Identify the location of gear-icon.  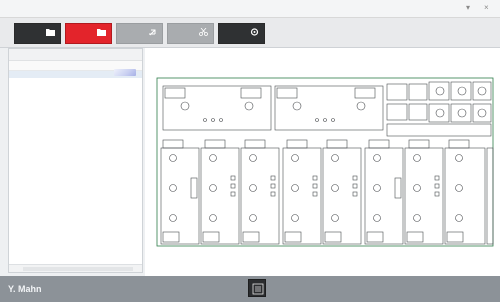
(254, 32).